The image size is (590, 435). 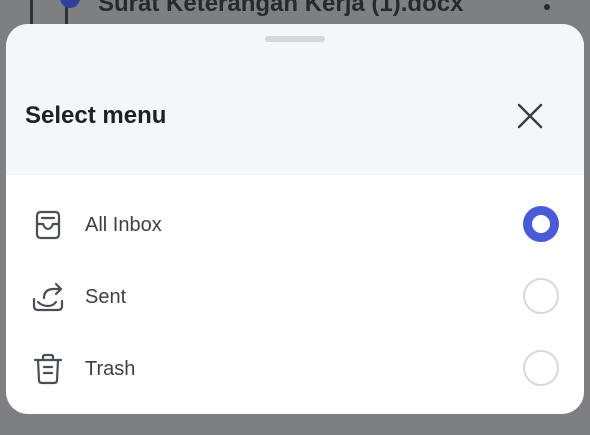 What do you see at coordinates (541, 368) in the screenshot?
I see `radio-trash` at bounding box center [541, 368].